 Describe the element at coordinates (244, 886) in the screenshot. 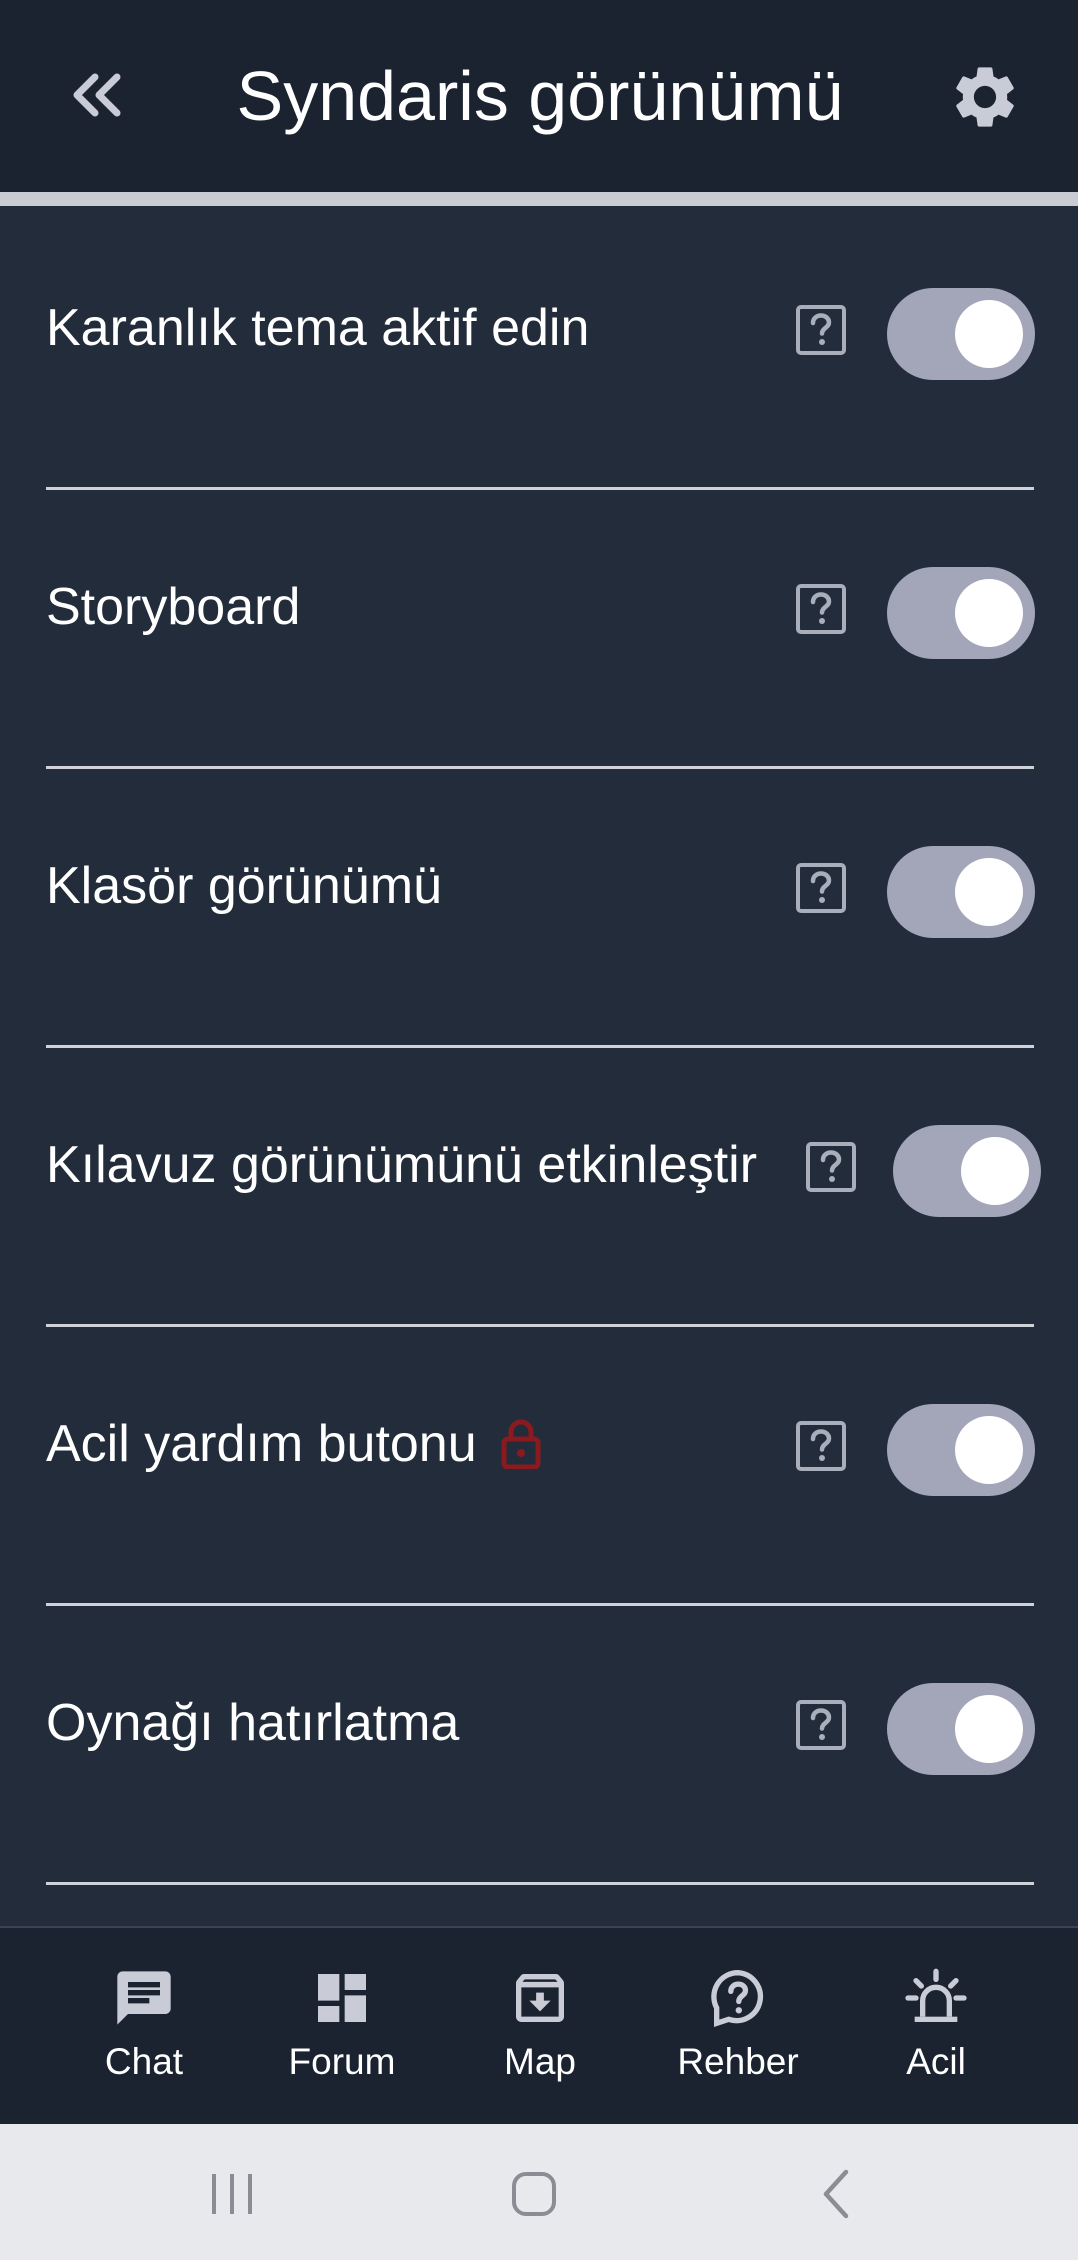

I see `setting-label: Klasör görünümü` at that location.